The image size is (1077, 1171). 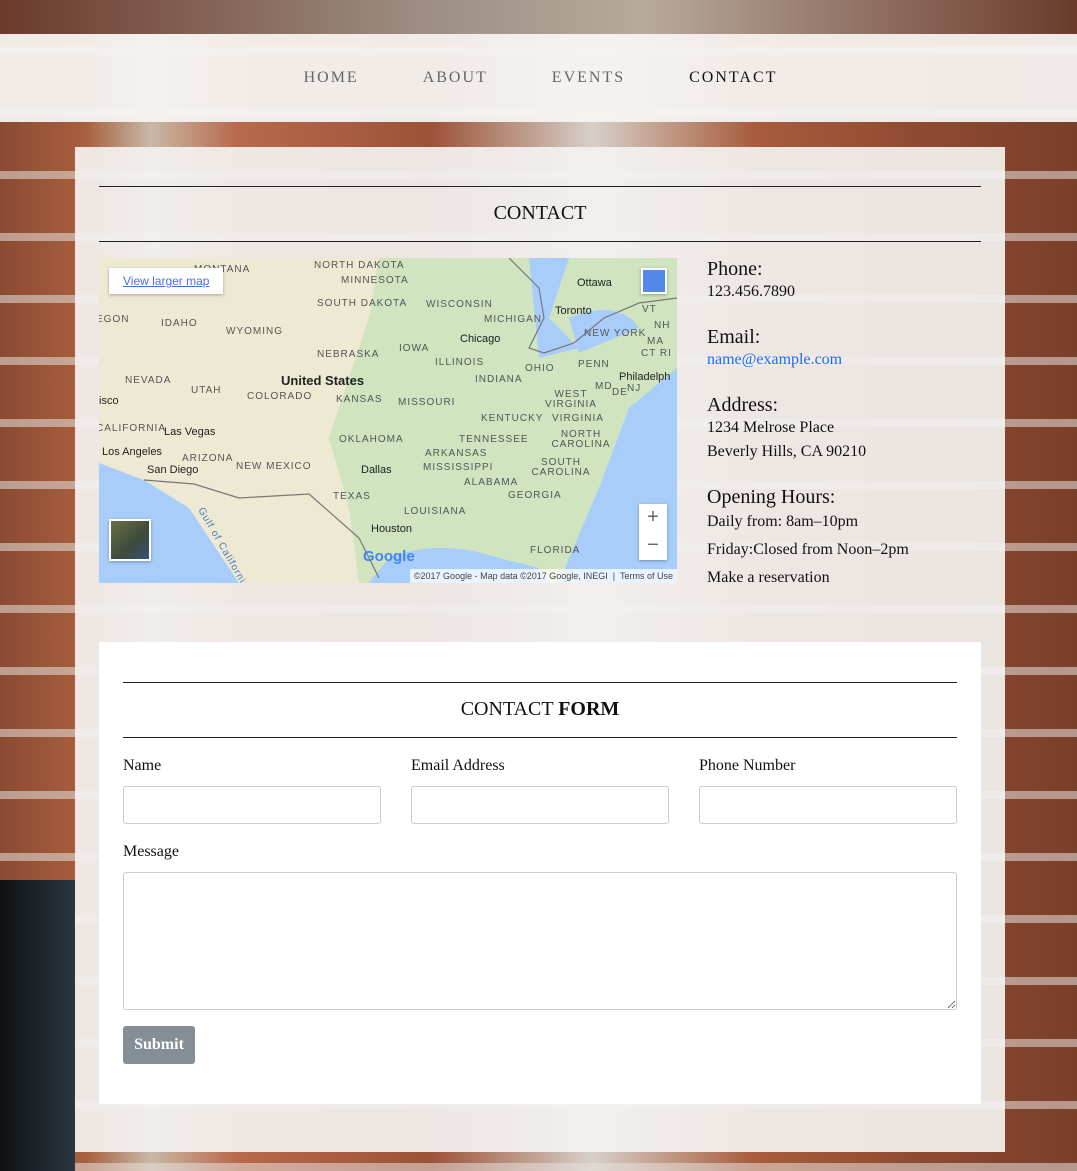 I want to click on hours-line: Daily from: 8am–10pm, so click(x=783, y=521).